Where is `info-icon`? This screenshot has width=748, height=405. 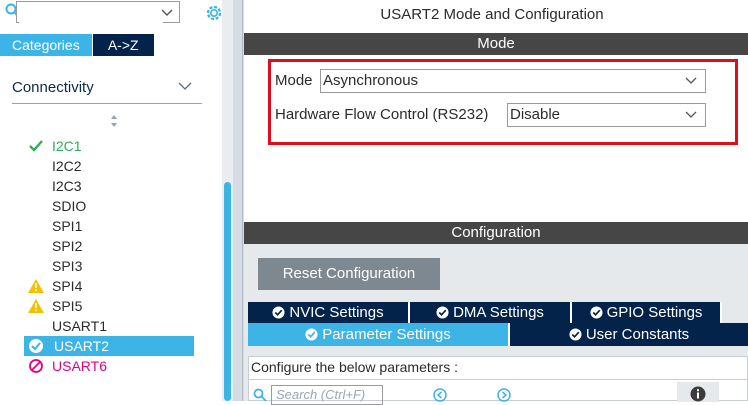 info-icon is located at coordinates (698, 394).